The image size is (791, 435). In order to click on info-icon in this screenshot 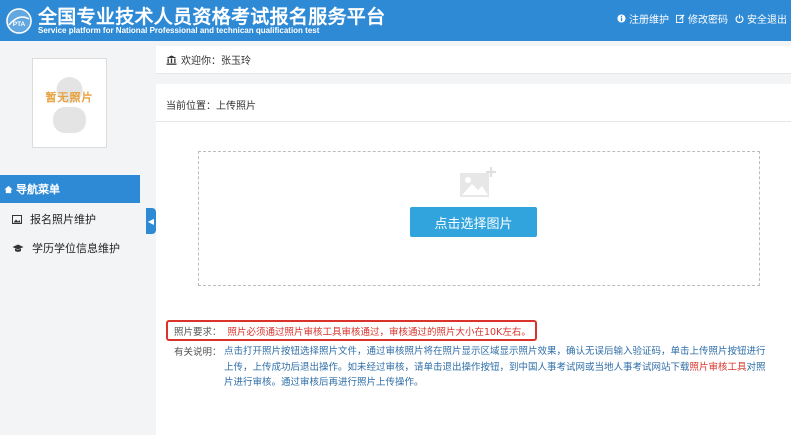, I will do `click(621, 18)`.